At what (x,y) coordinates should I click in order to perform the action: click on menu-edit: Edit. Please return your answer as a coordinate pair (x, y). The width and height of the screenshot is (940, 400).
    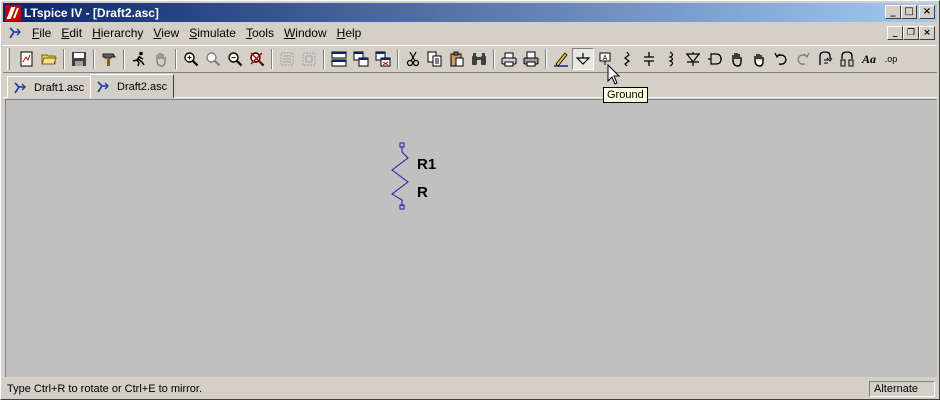
    Looking at the image, I should click on (71, 33).